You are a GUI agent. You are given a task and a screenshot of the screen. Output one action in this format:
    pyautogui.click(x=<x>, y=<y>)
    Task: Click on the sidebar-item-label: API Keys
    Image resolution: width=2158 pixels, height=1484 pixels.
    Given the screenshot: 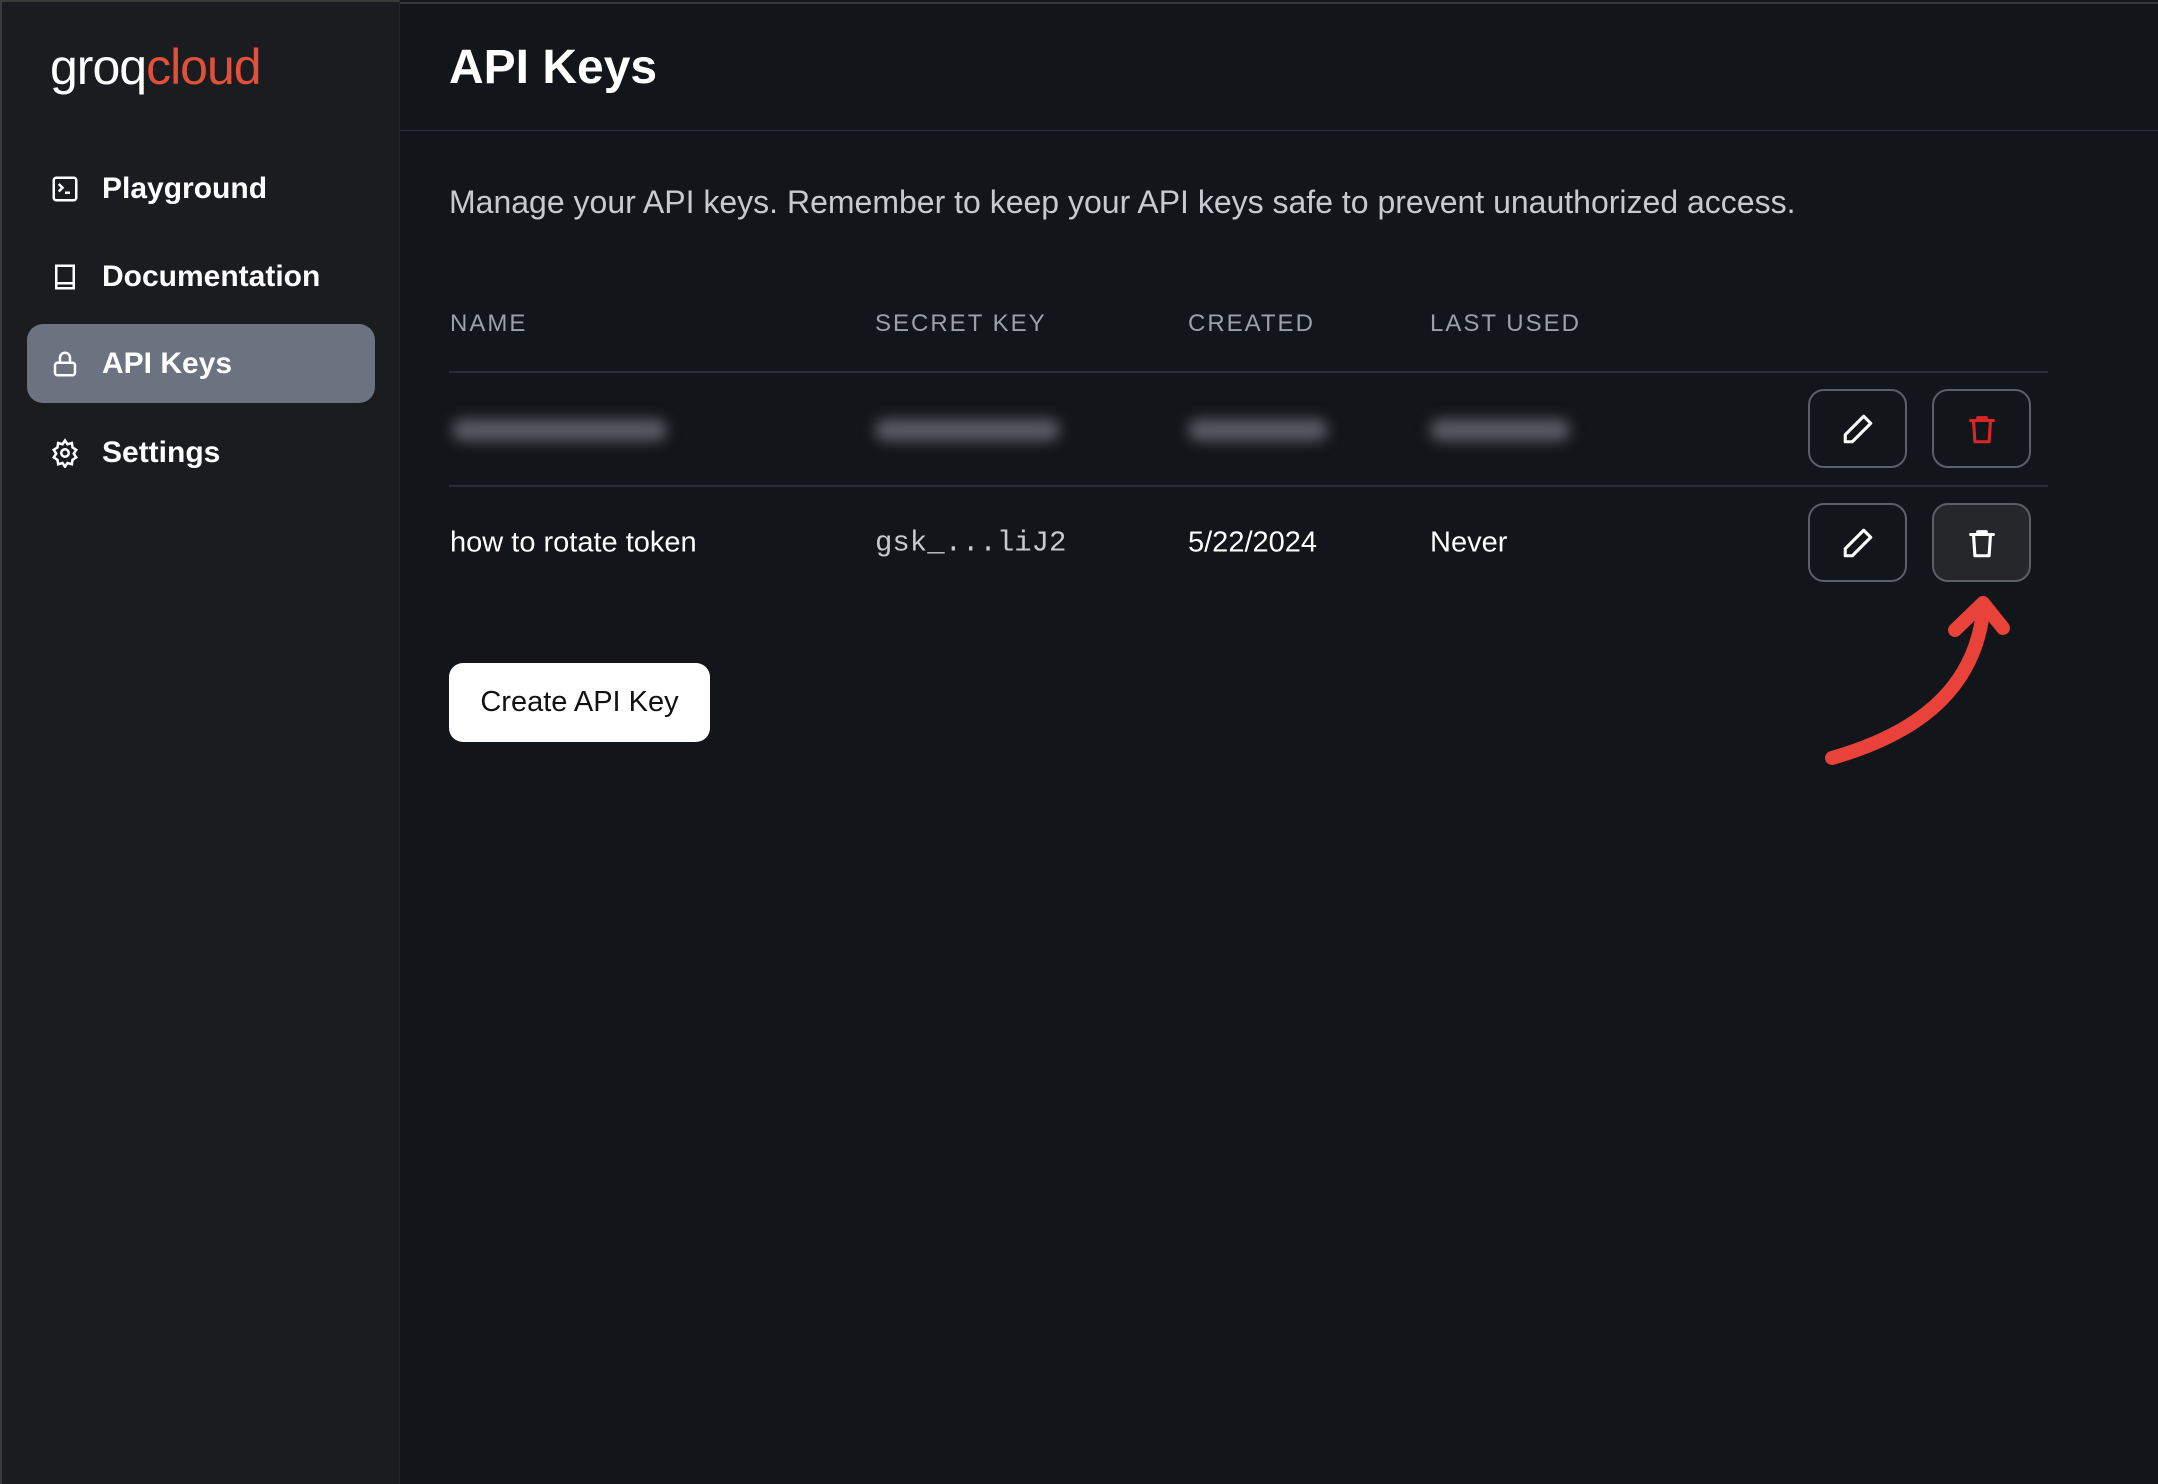 What is the action you would take?
    pyautogui.click(x=167, y=363)
    